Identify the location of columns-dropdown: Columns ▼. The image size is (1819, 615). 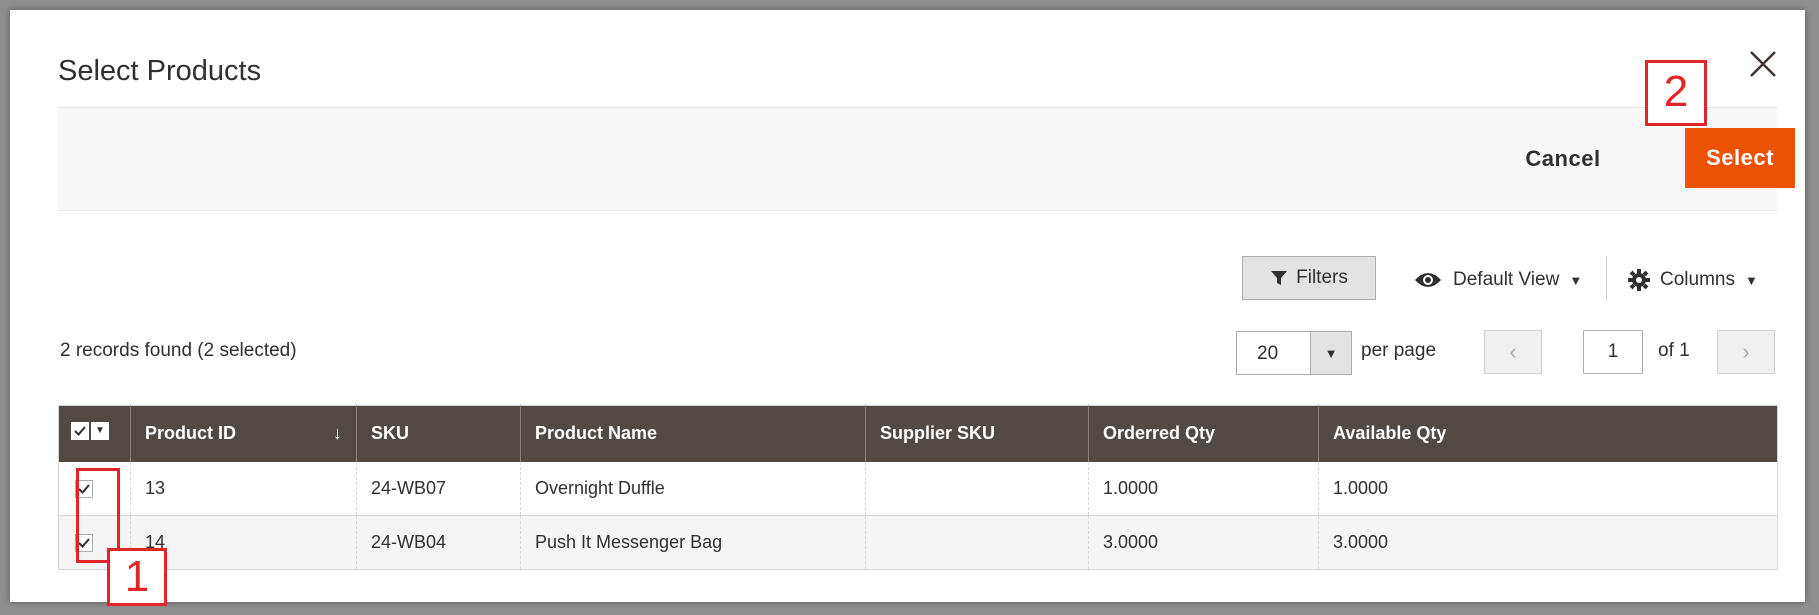
(1693, 280).